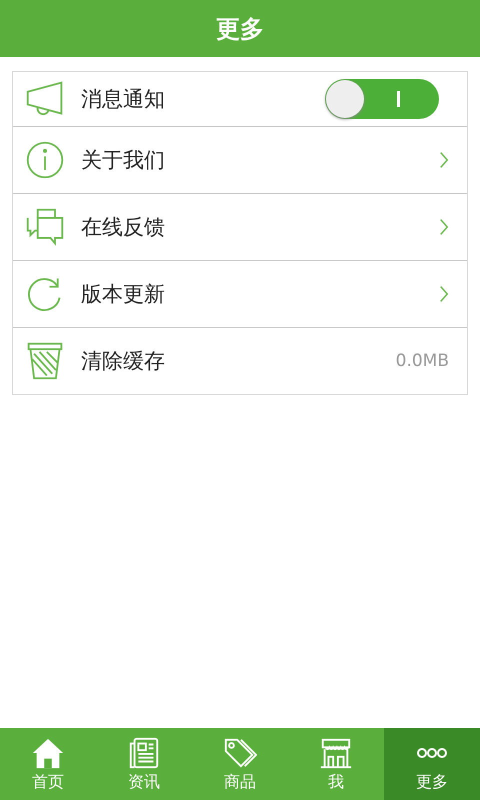  What do you see at coordinates (240, 293) in the screenshot?
I see `settings-row: 版本更新` at bounding box center [240, 293].